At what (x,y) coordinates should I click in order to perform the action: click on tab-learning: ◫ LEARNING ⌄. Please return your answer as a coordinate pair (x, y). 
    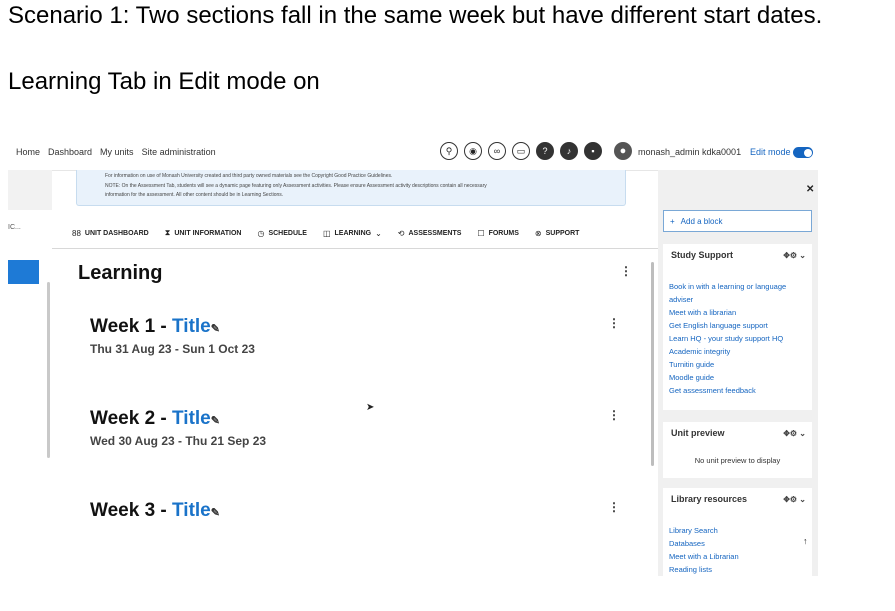
    Looking at the image, I should click on (352, 233).